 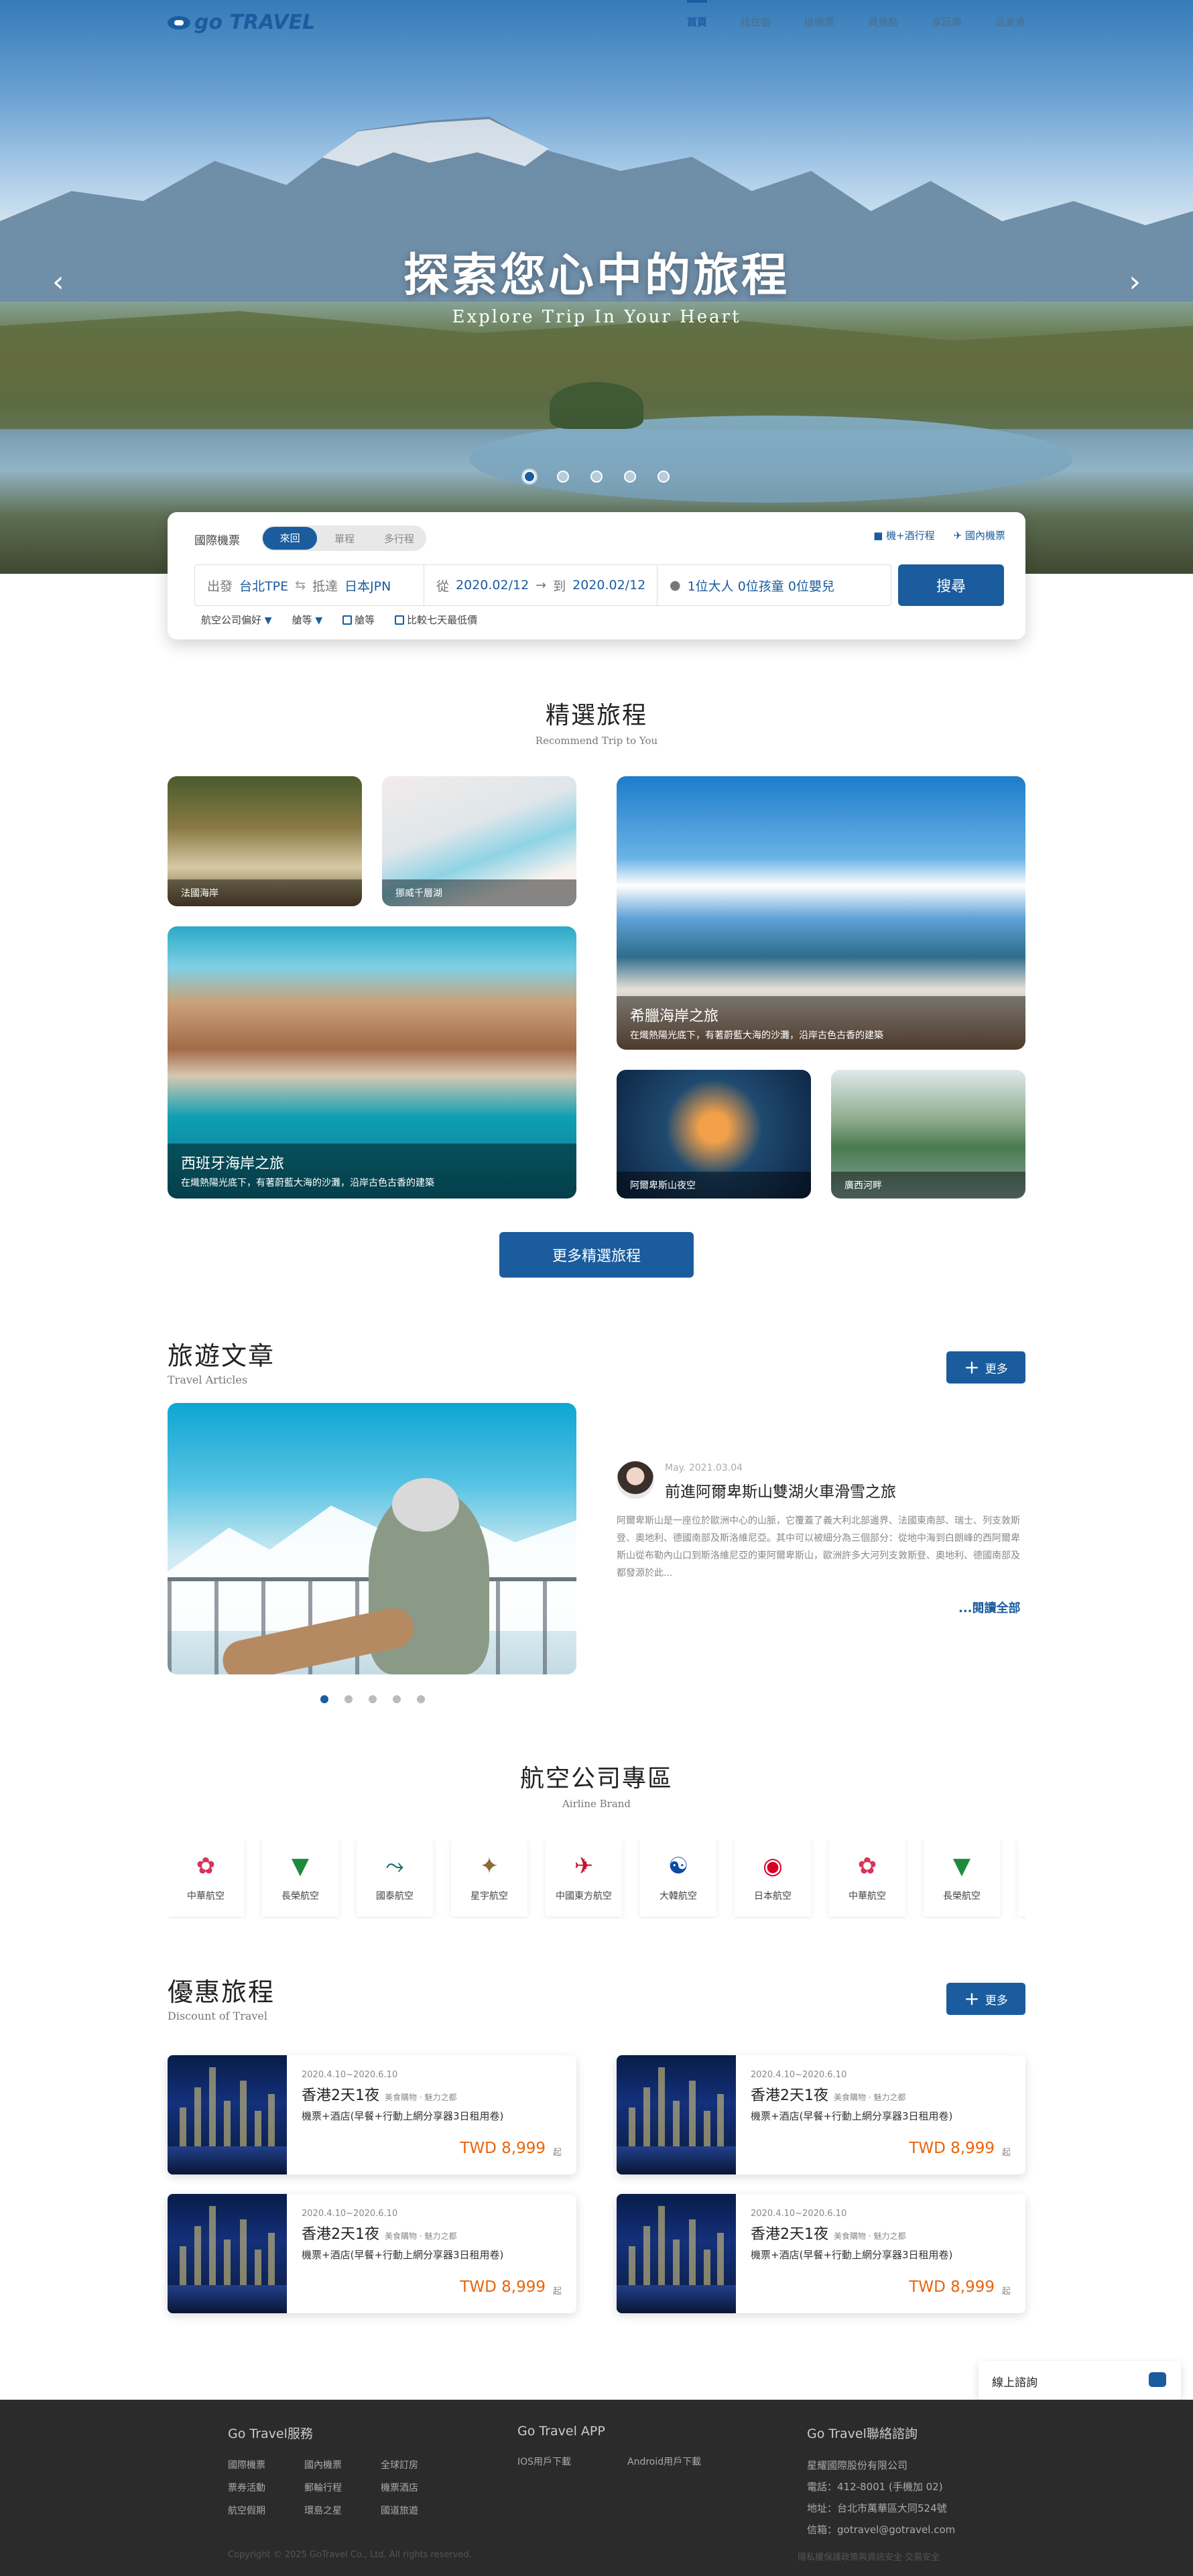 What do you see at coordinates (862, 2434) in the screenshot?
I see `footer-contact-title: Go Travel聯絡諮詢` at bounding box center [862, 2434].